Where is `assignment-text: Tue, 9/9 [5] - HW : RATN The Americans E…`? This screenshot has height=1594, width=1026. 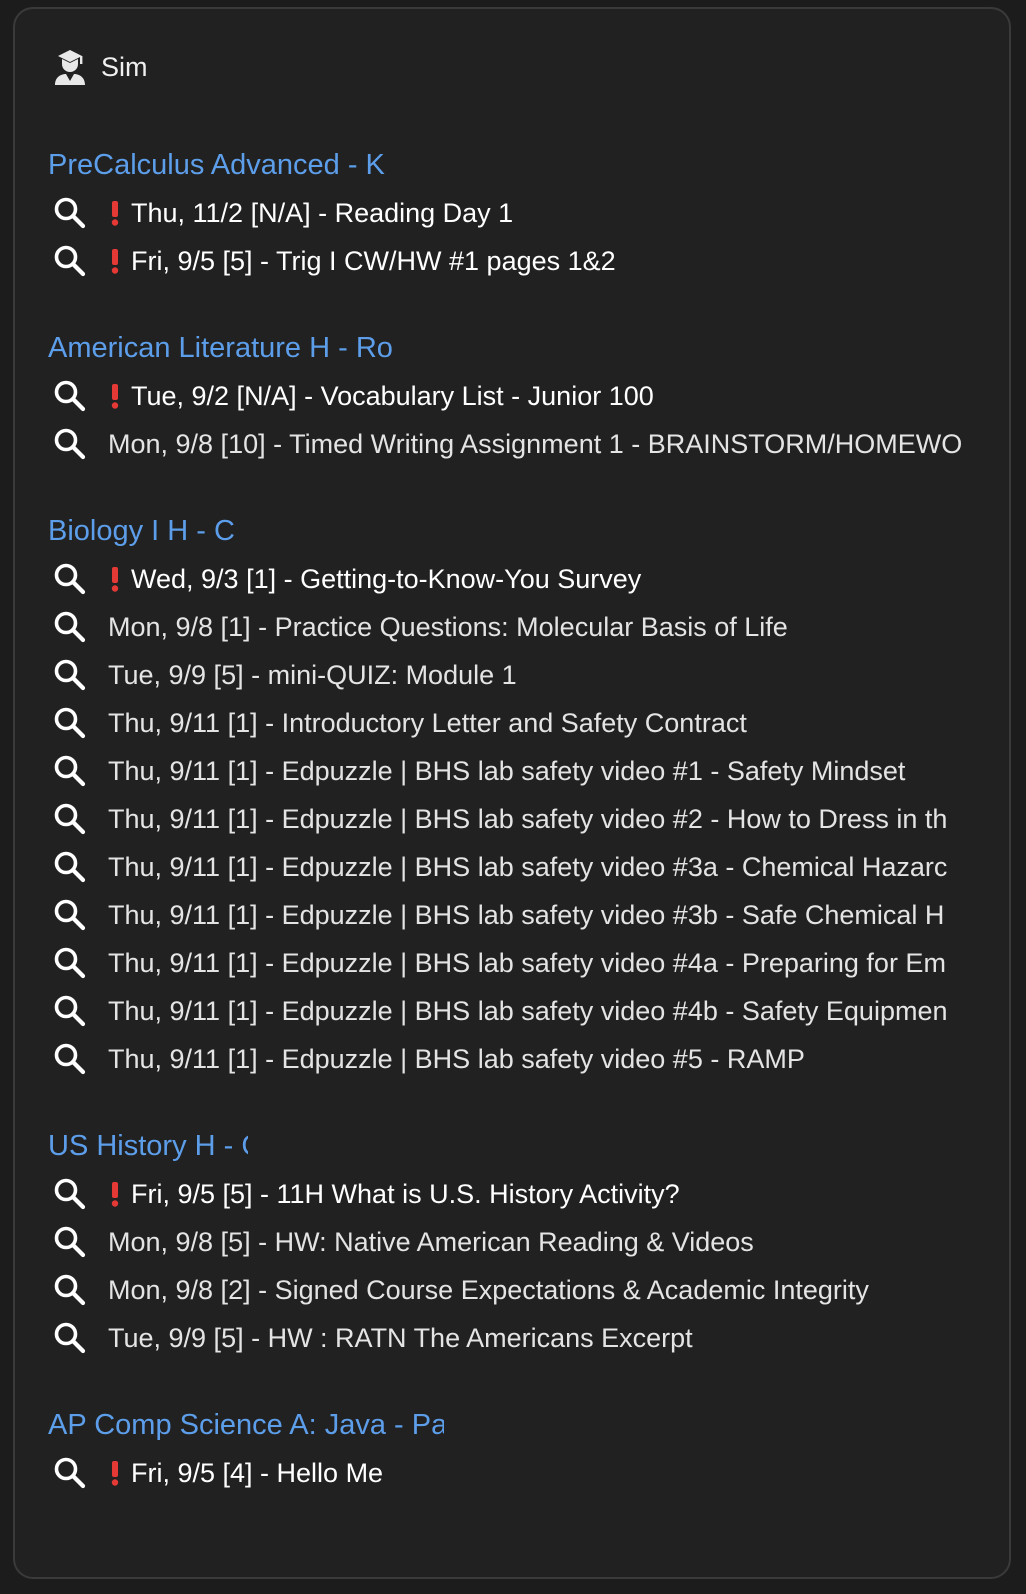
assignment-text: Tue, 9/9 [5] - HW : RATN The Americans E… is located at coordinates (400, 1337).